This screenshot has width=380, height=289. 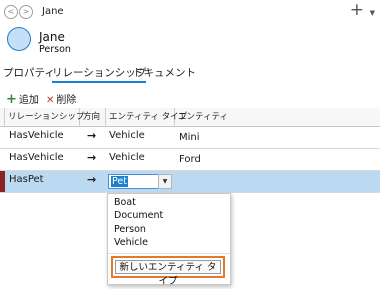 I want to click on arrow-left-icon: <, so click(x=11, y=11).